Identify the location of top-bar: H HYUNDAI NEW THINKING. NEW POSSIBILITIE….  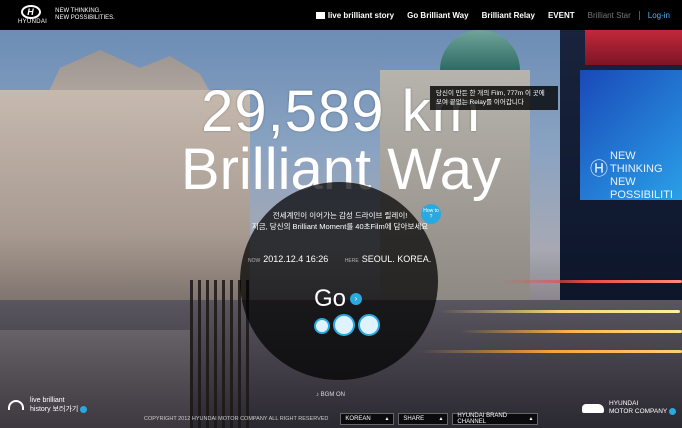
(341, 15).